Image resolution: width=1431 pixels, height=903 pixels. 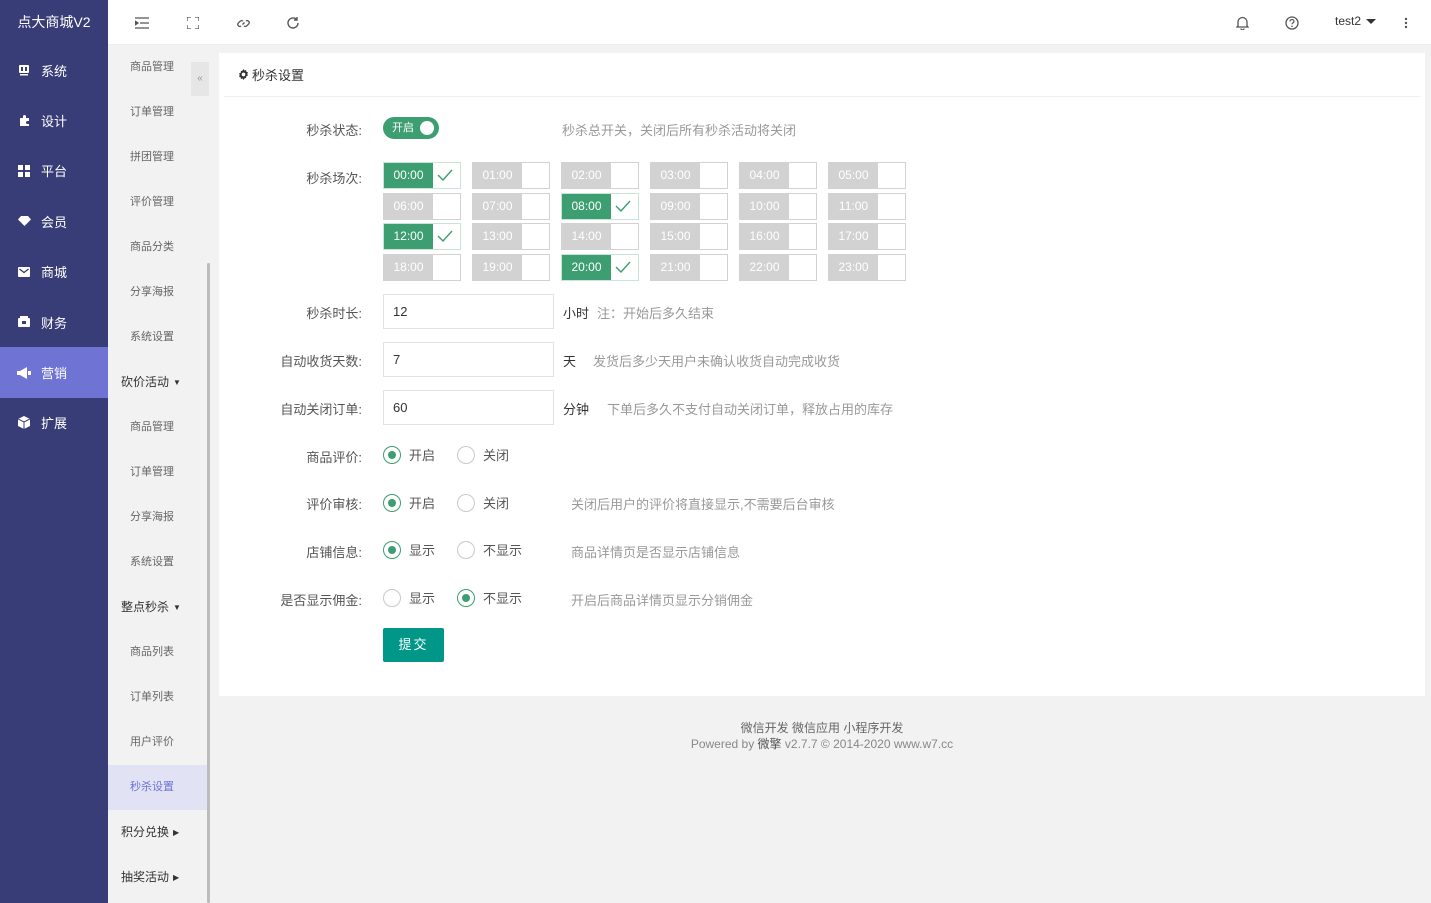 I want to click on shop-show-radio: 显示, so click(x=409, y=549).